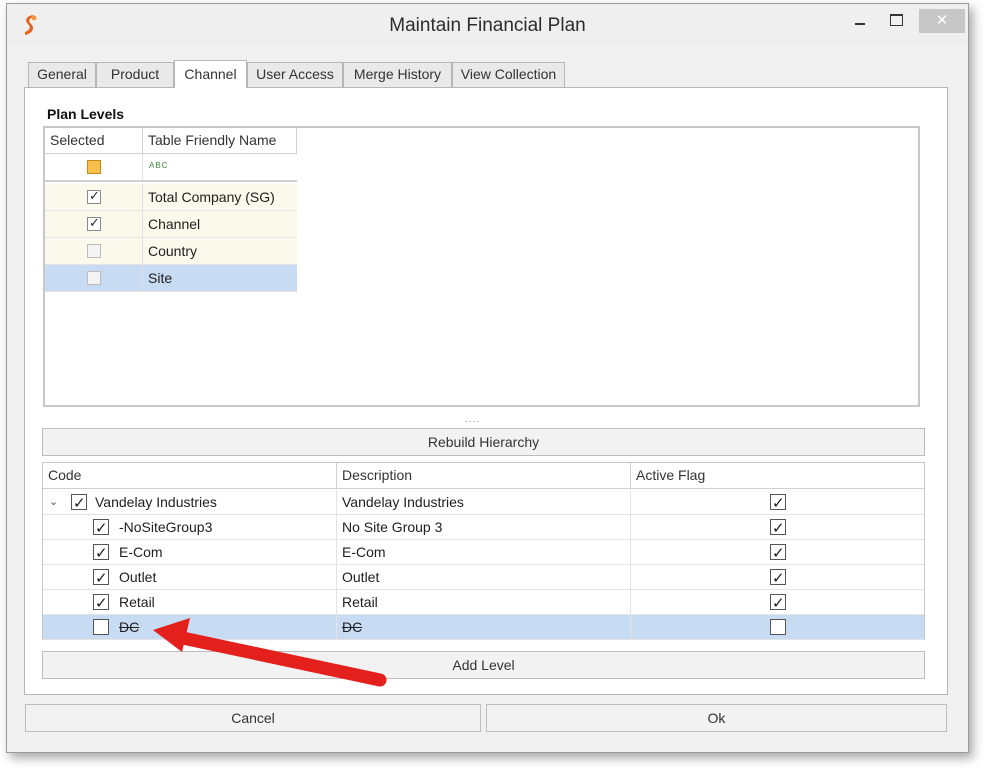  I want to click on maximize-button, so click(896, 21).